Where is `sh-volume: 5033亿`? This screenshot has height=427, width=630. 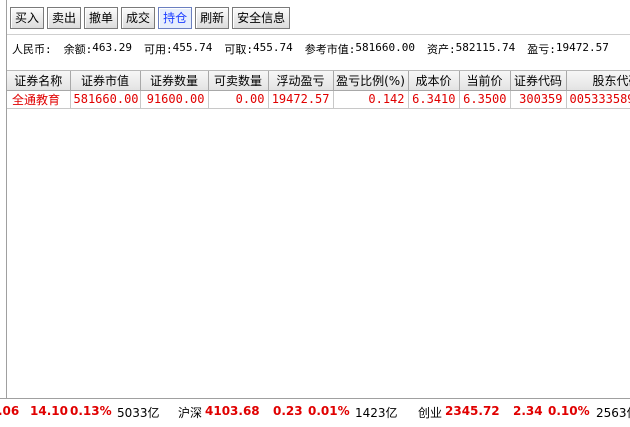
sh-volume: 5033亿 is located at coordinates (138, 413).